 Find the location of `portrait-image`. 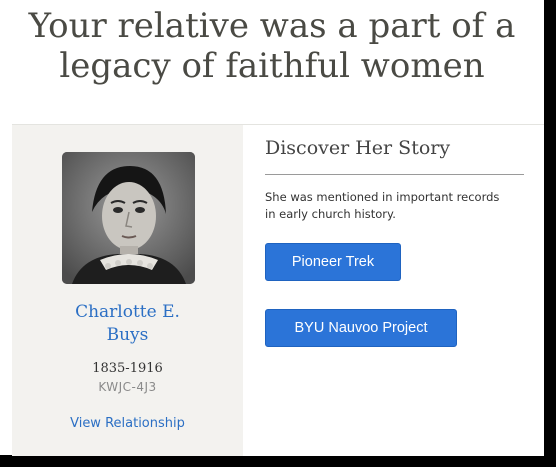

portrait-image is located at coordinates (128, 218).